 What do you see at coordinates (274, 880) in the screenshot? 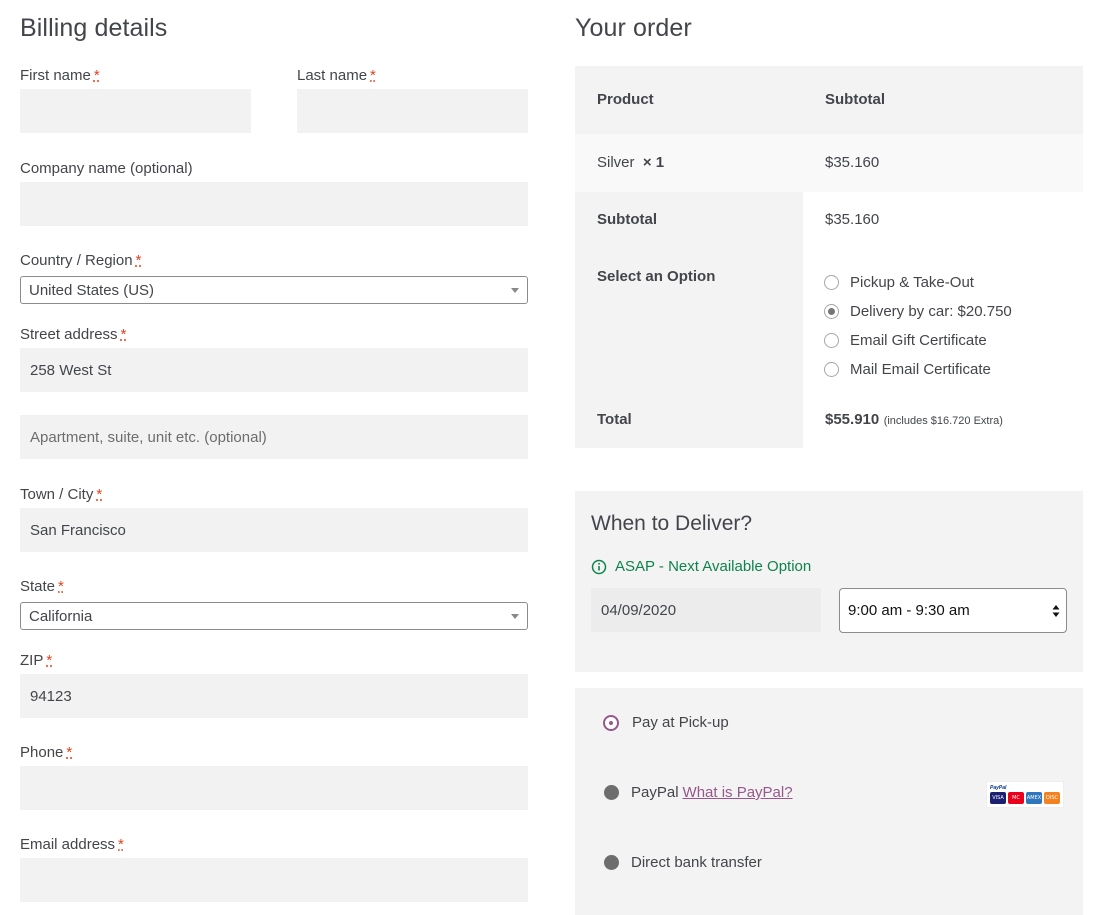
I see `email-input` at bounding box center [274, 880].